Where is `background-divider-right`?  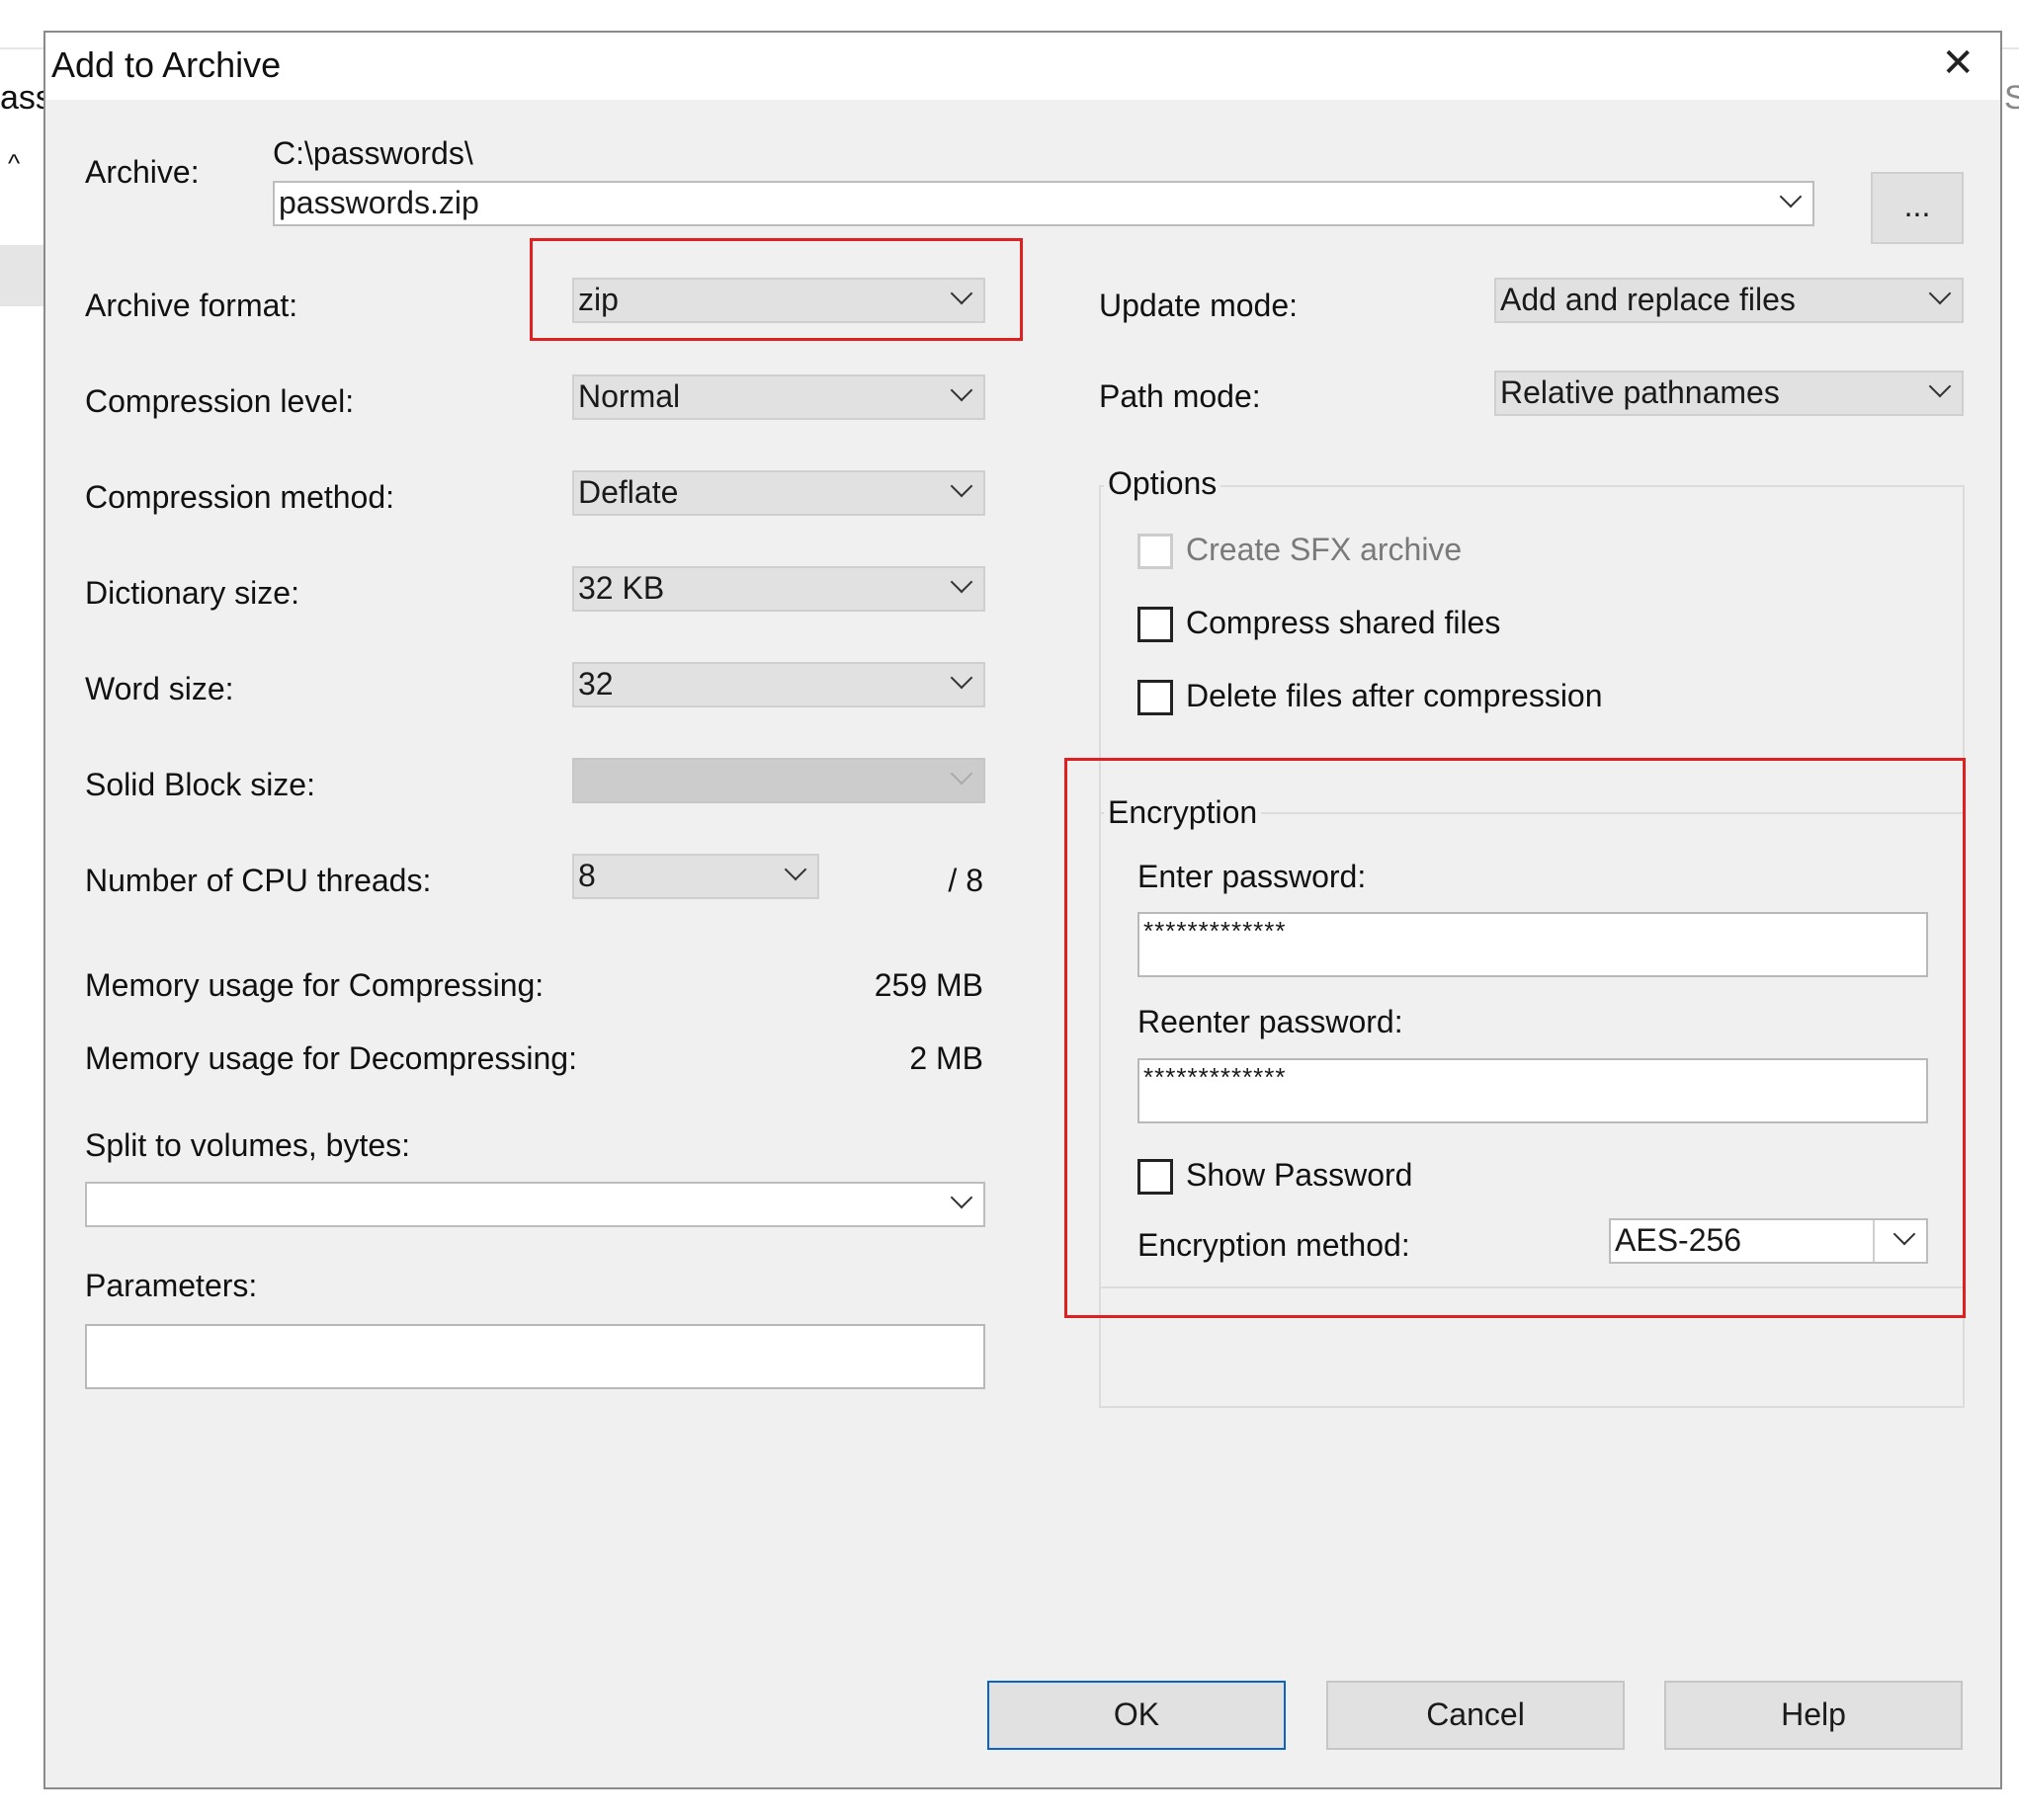
background-divider-right is located at coordinates (2010, 48).